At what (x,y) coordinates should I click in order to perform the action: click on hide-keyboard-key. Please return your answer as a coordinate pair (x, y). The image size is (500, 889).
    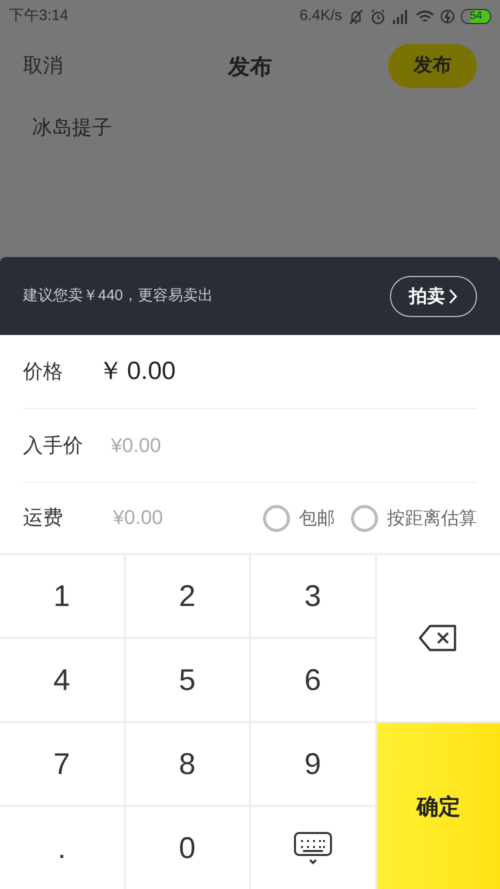
    Looking at the image, I should click on (312, 848).